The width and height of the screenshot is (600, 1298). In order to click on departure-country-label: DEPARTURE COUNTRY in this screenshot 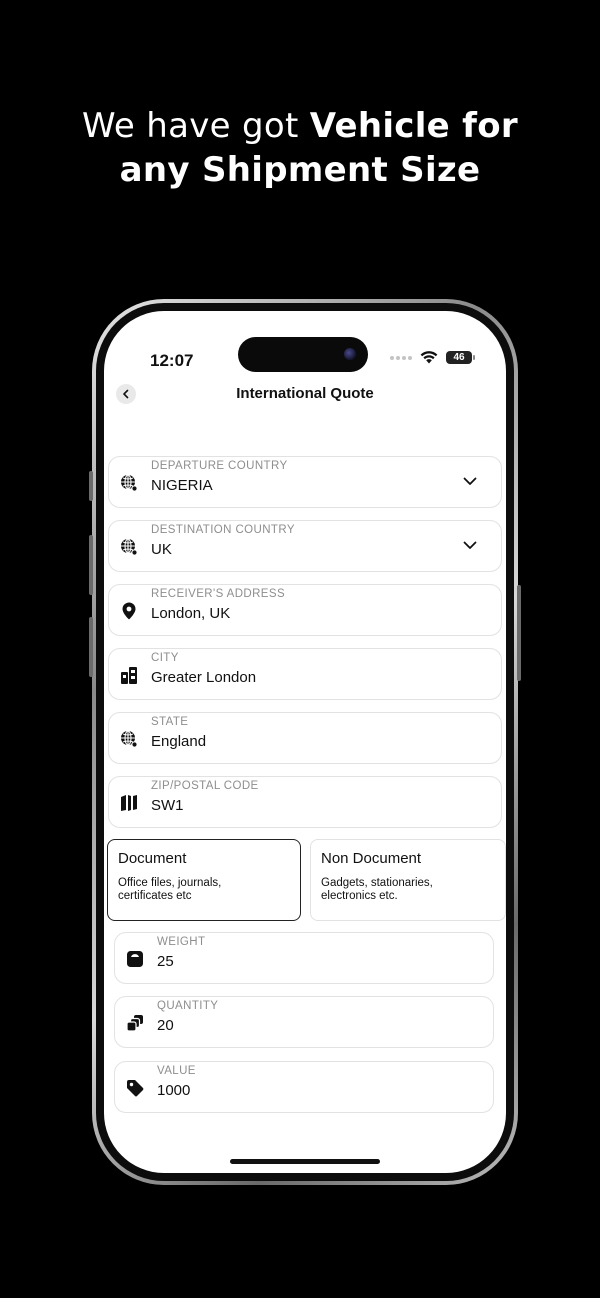, I will do `click(219, 466)`.